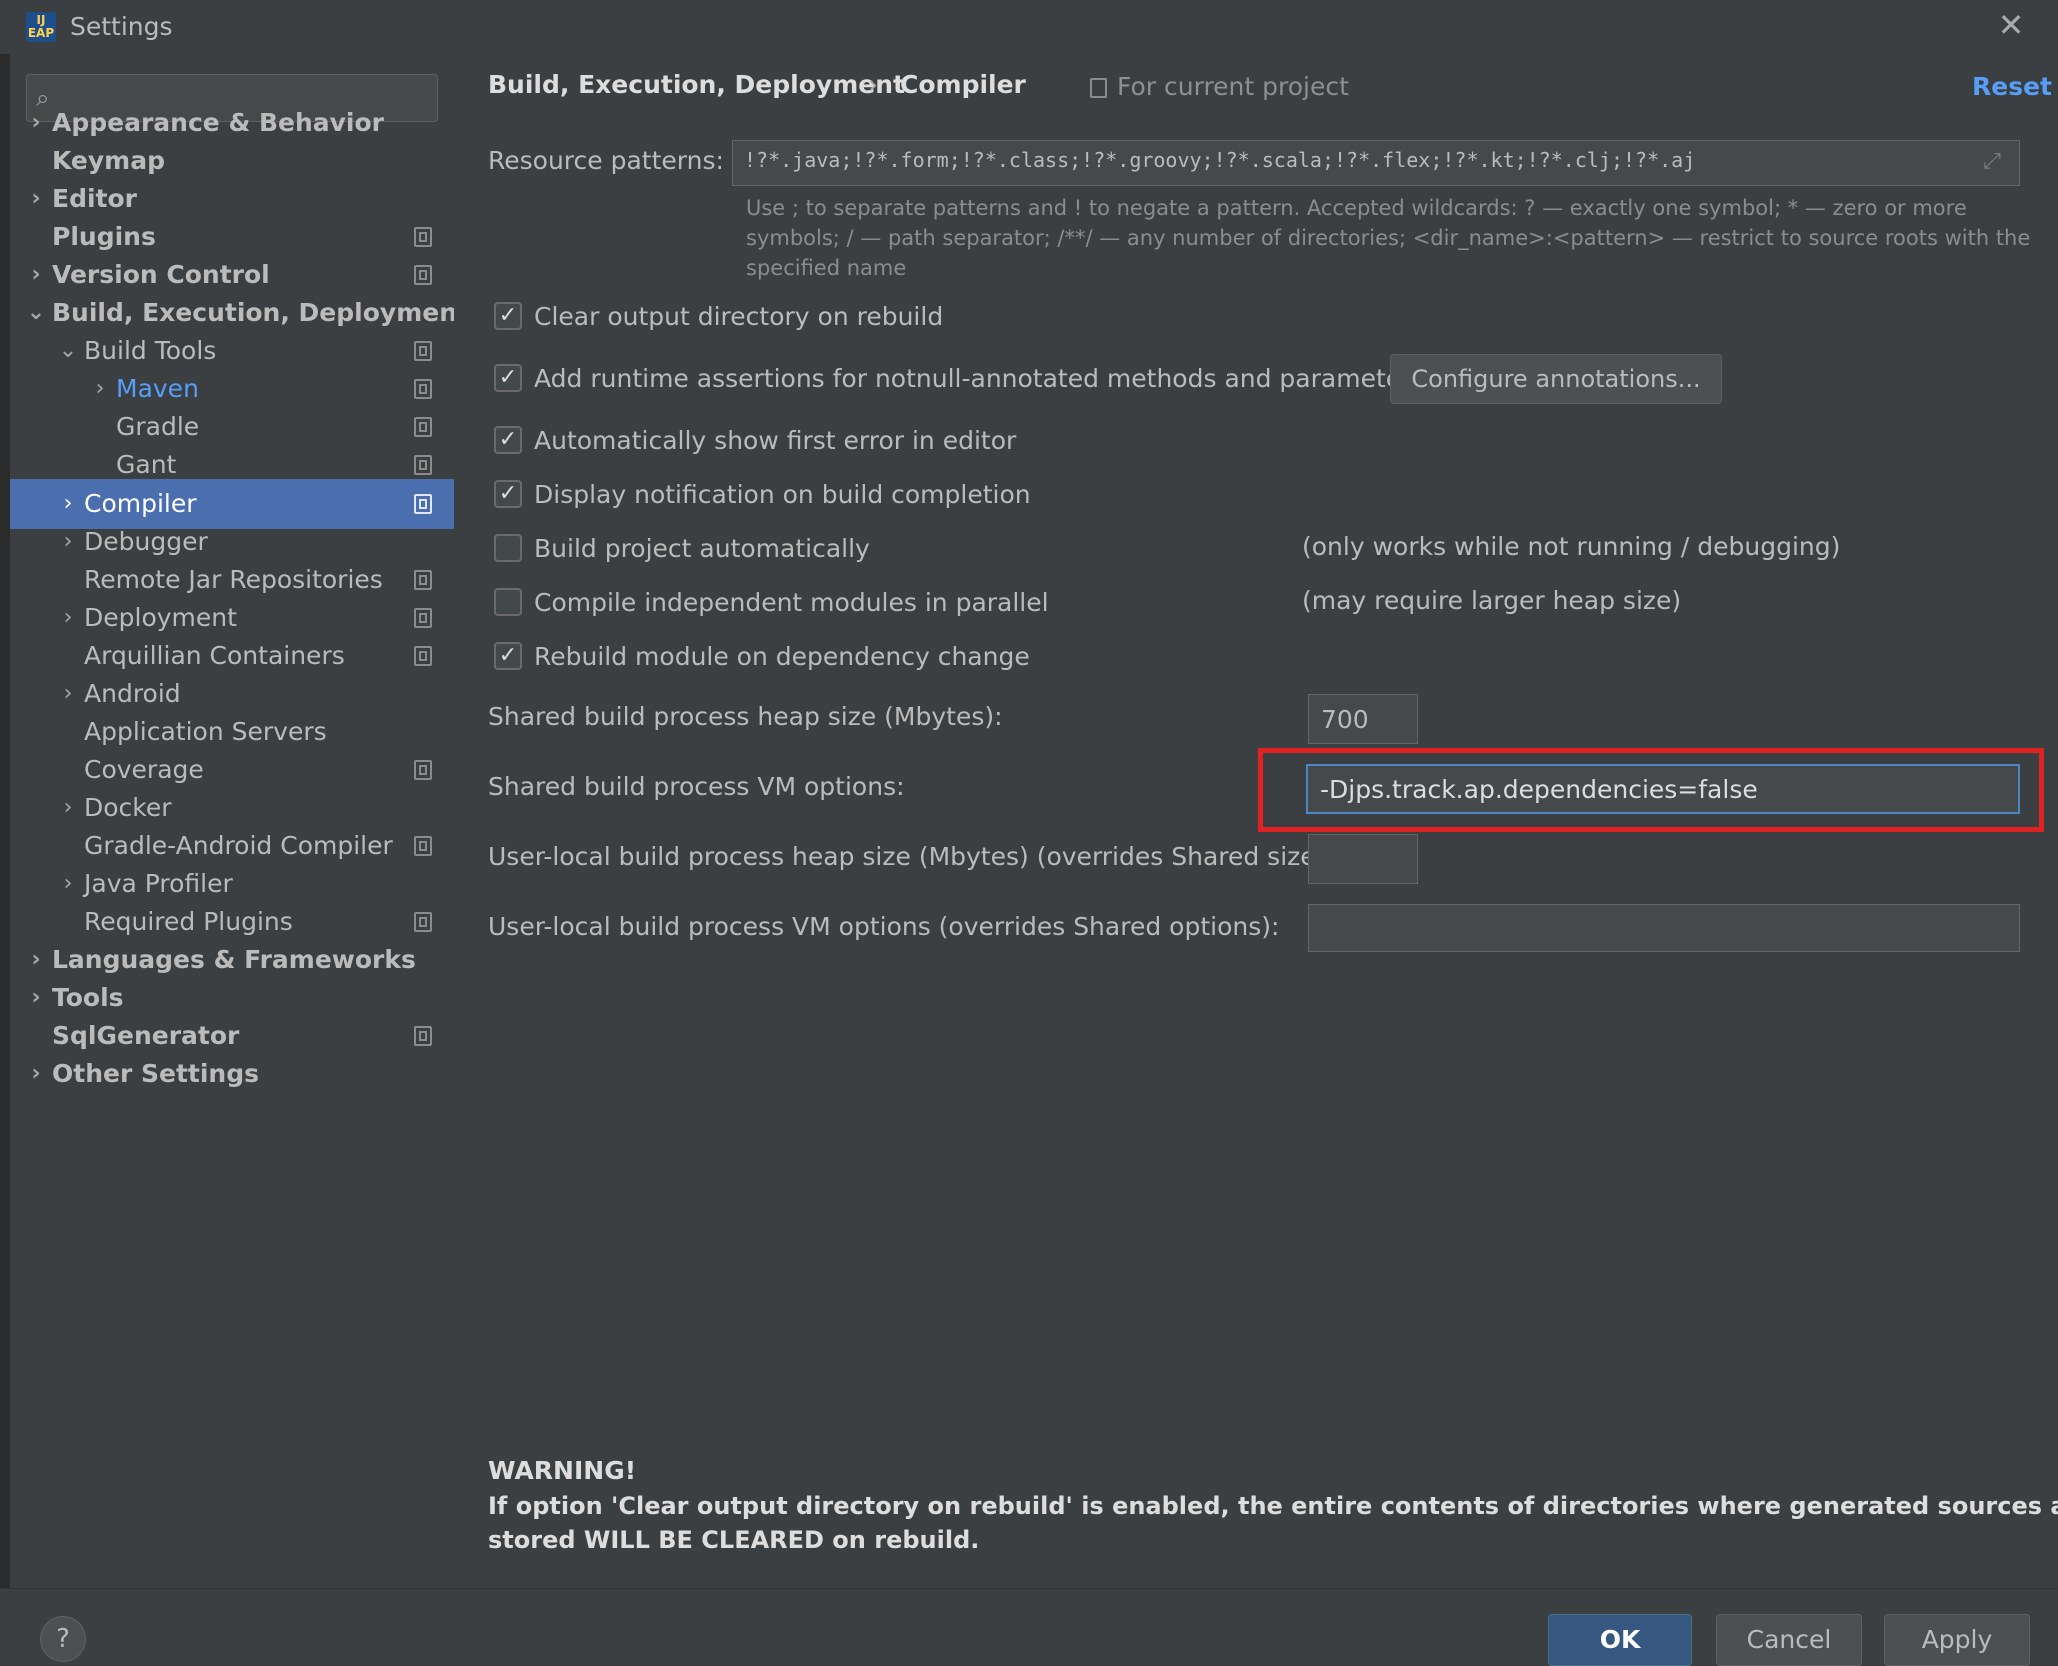  What do you see at coordinates (63, 1639) in the screenshot?
I see `help-button: ?` at bounding box center [63, 1639].